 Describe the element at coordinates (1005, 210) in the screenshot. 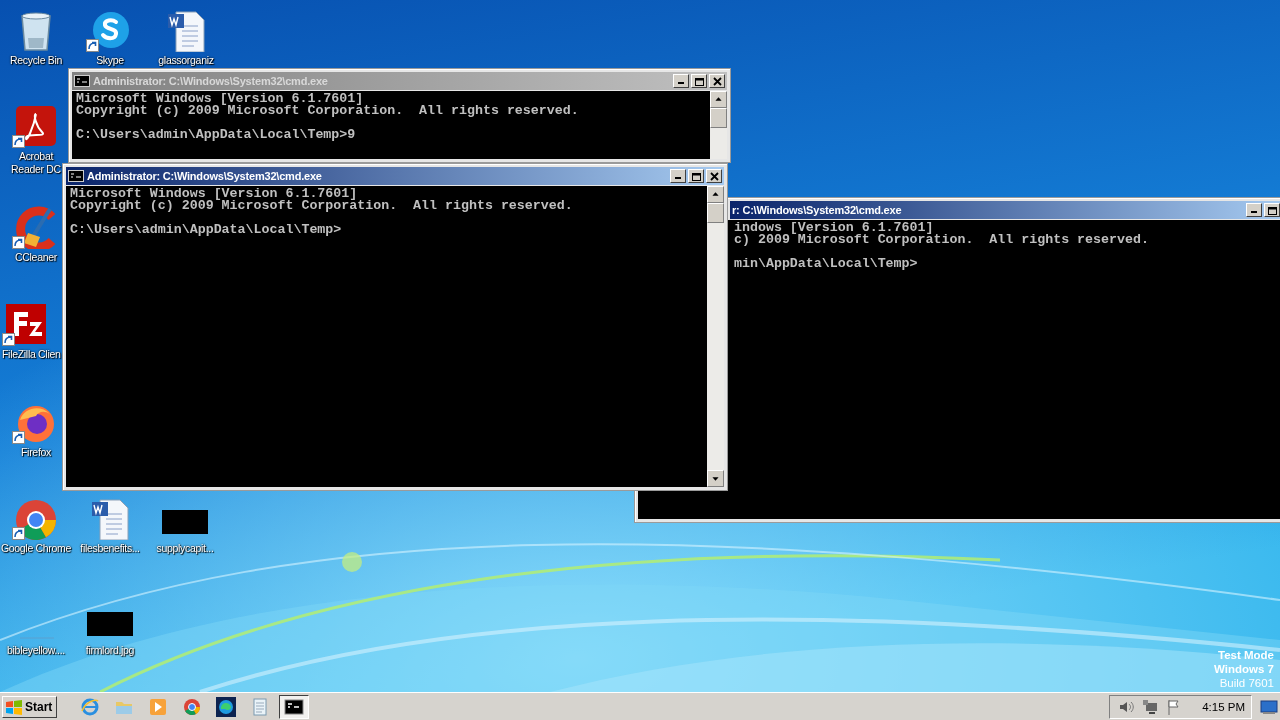

I see `title-bar: r: C:\Windows\System32\cmd.exe` at that location.